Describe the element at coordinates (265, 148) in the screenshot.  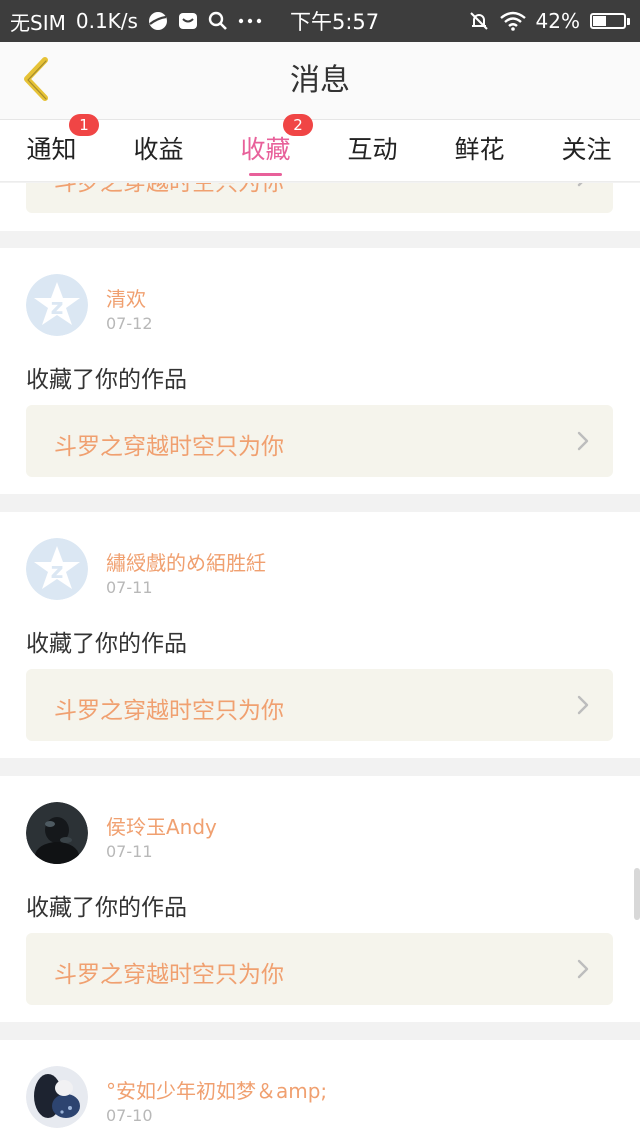
I see `tab-favorites: 收藏 2` at that location.